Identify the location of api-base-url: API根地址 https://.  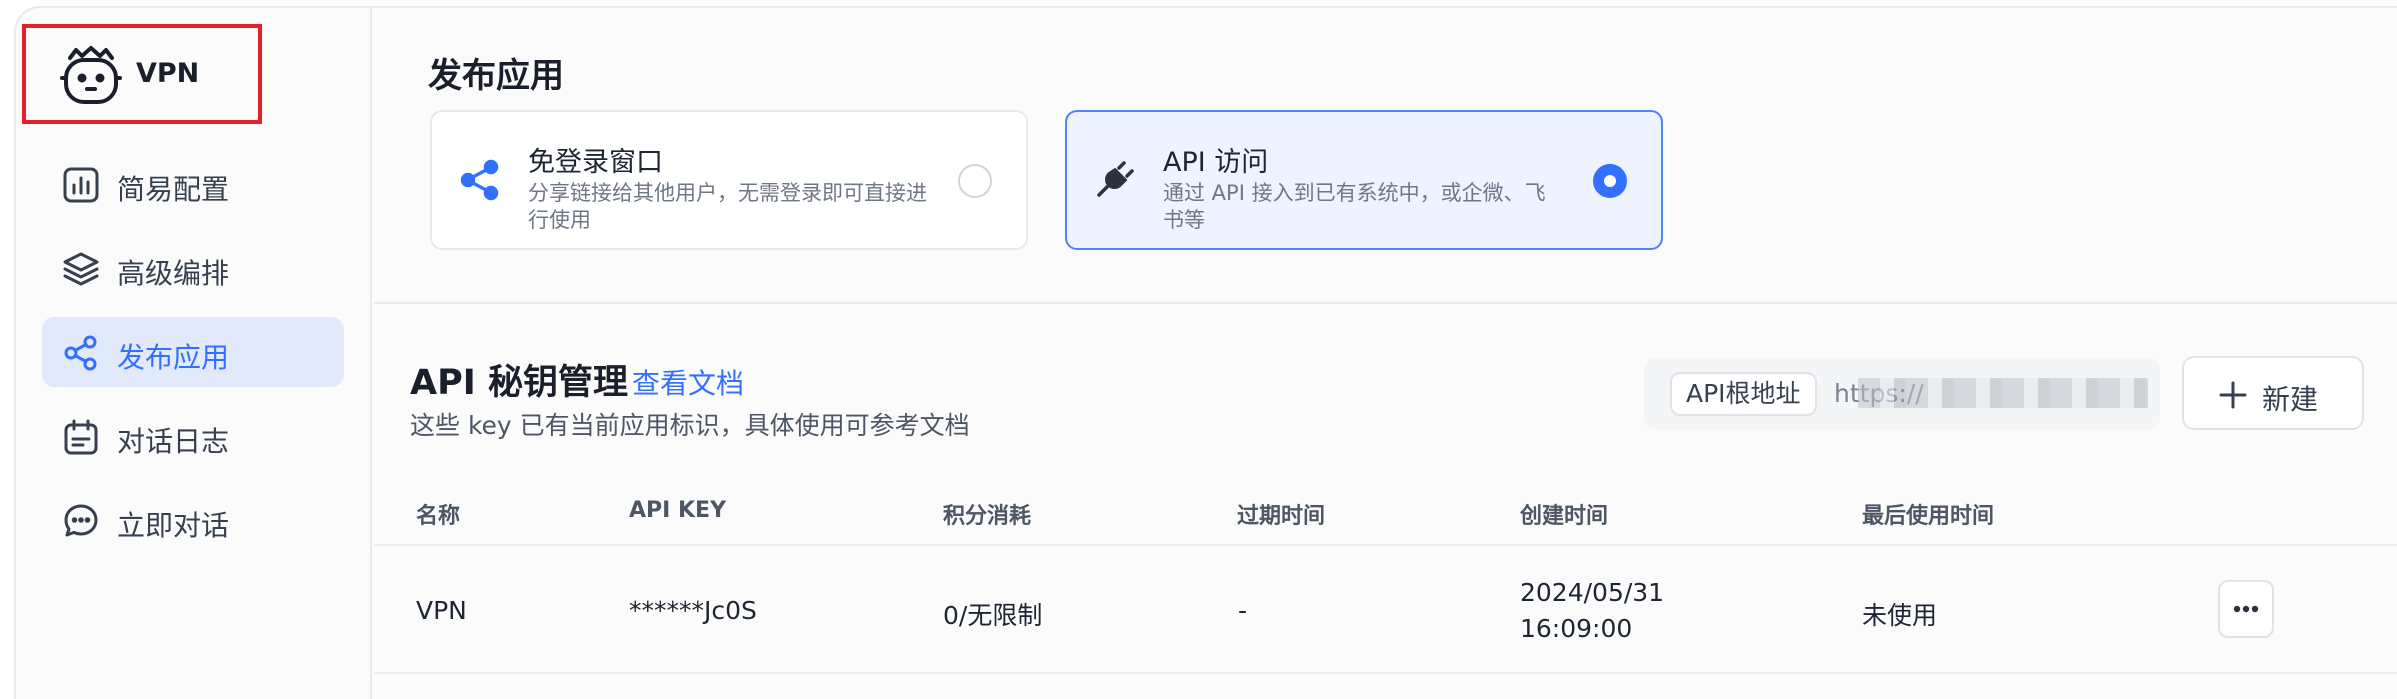
(1902, 394).